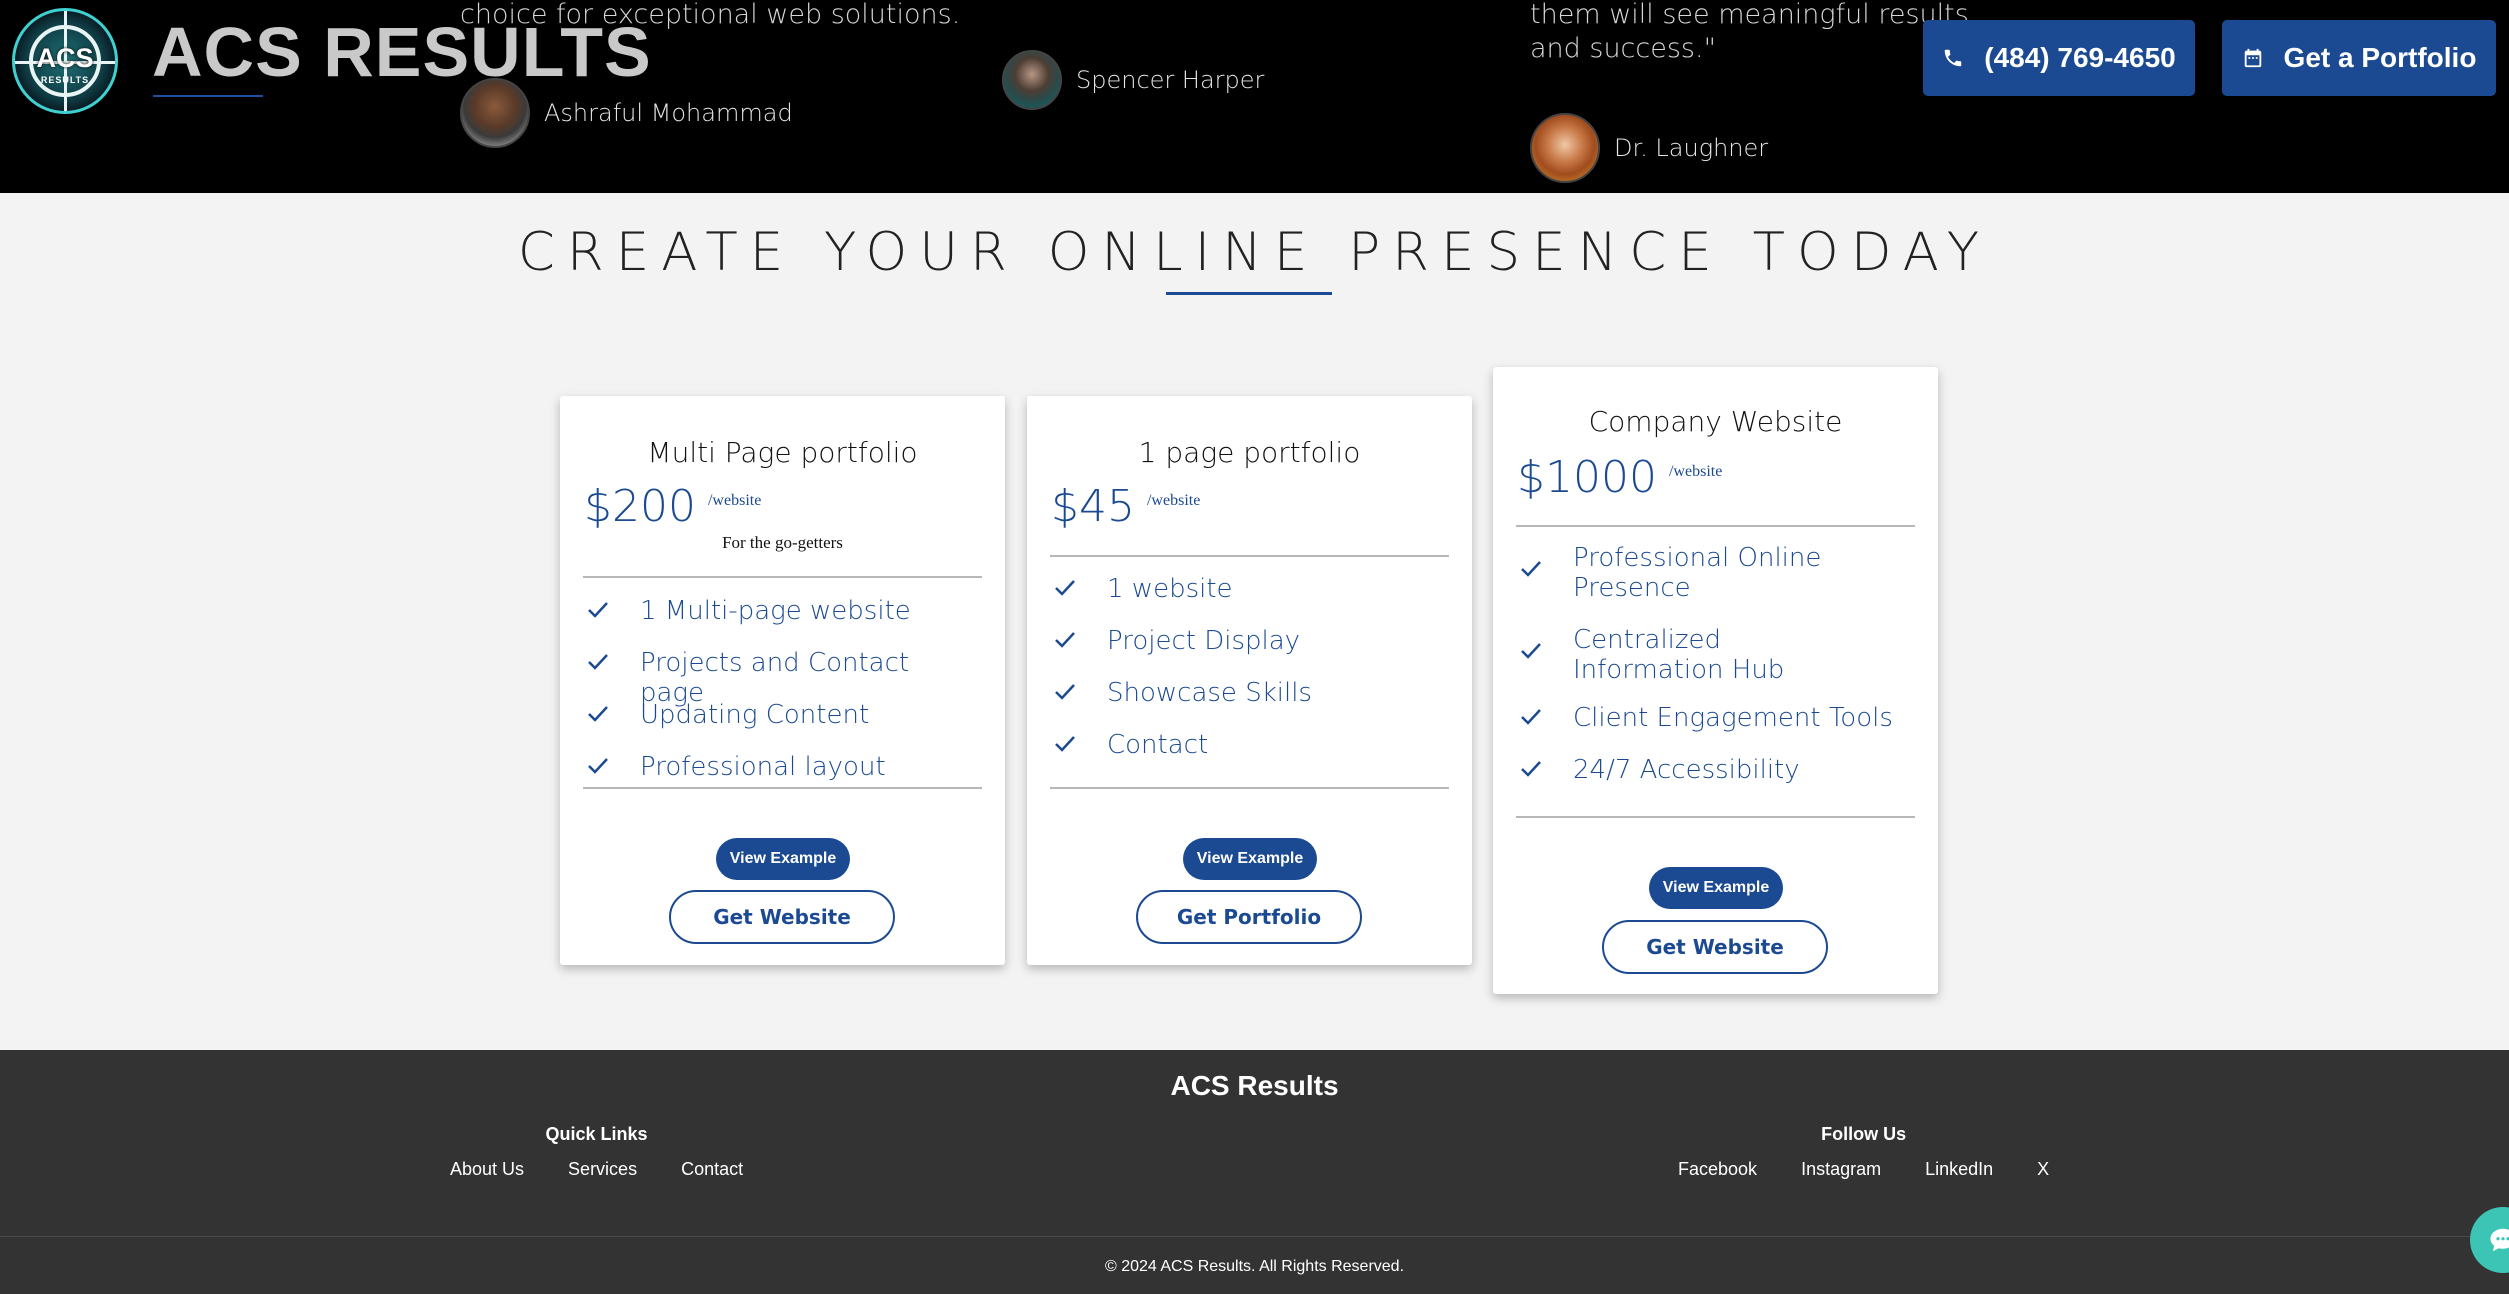 Image resolution: width=2509 pixels, height=1294 pixels. What do you see at coordinates (1841, 1169) in the screenshot?
I see `footer-link-instagram: Instagram` at bounding box center [1841, 1169].